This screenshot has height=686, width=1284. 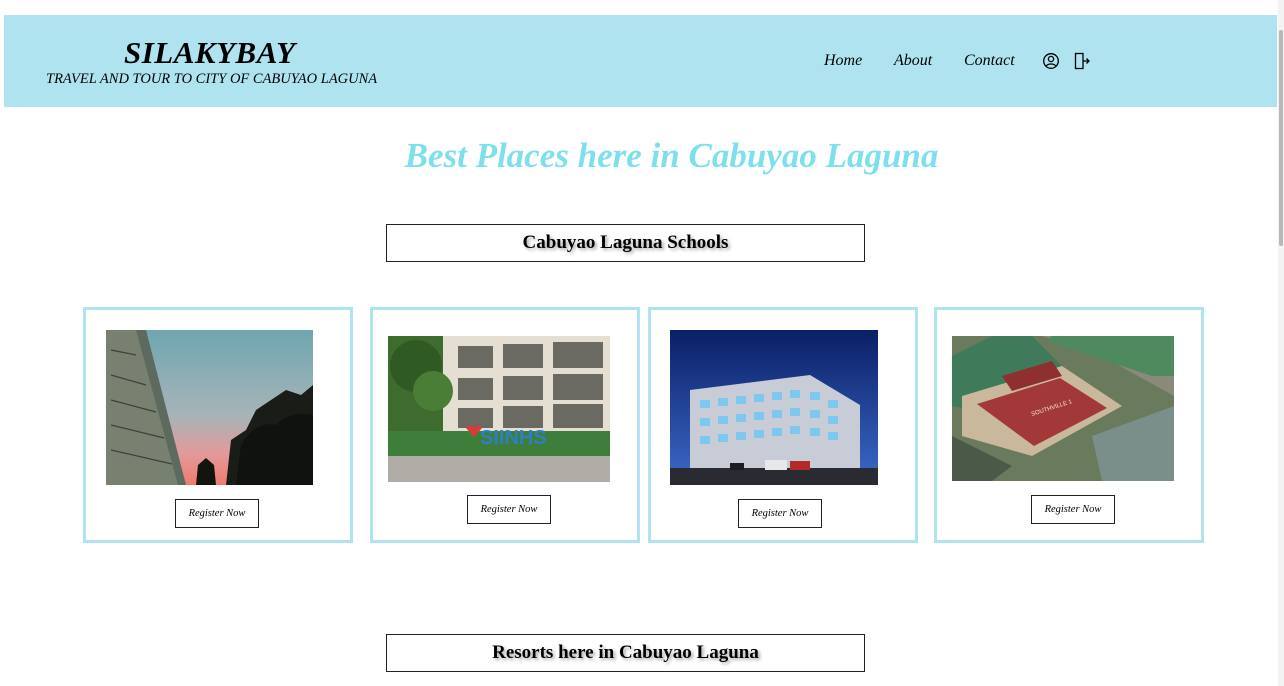 I want to click on school-card: SOUTHVILLE 1 Register Now, so click(x=1069, y=425).